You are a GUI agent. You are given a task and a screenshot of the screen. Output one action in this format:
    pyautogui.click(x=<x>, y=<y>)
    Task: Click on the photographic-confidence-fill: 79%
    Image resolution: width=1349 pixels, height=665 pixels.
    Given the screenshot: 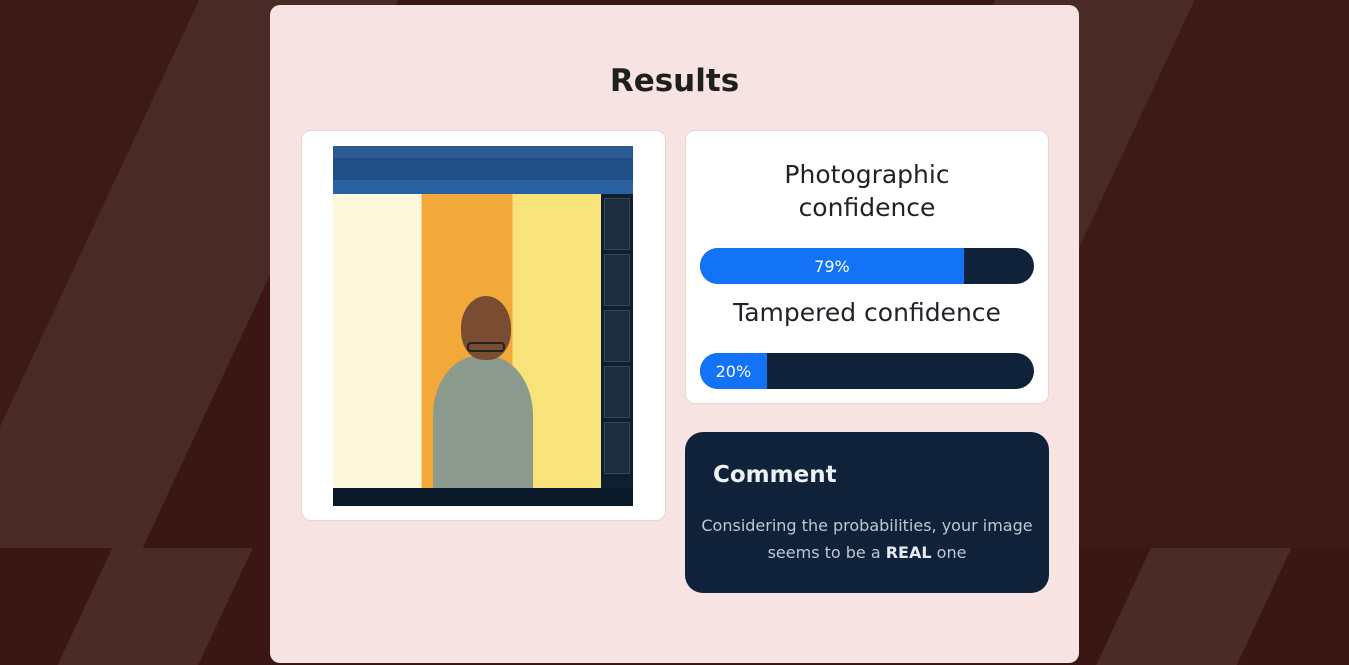 What is the action you would take?
    pyautogui.click(x=832, y=266)
    